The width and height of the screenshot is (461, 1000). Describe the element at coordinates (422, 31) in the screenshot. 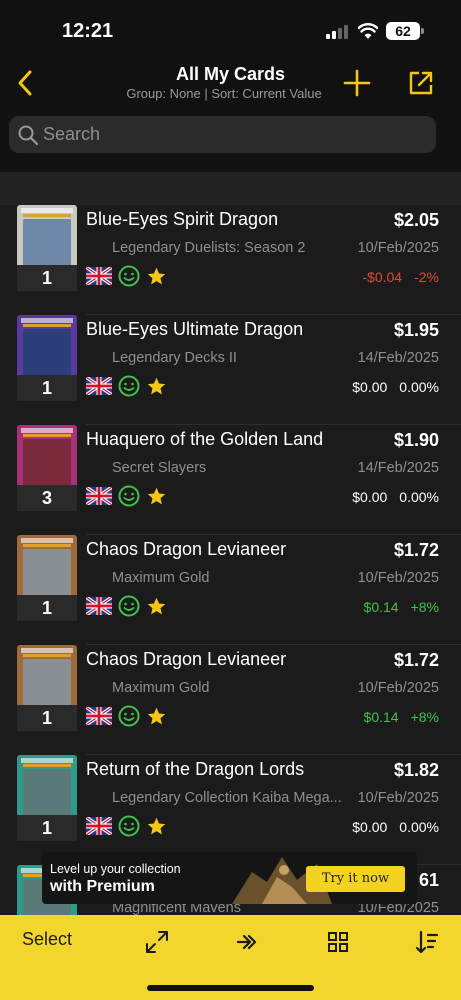

I see `battery-tip` at that location.